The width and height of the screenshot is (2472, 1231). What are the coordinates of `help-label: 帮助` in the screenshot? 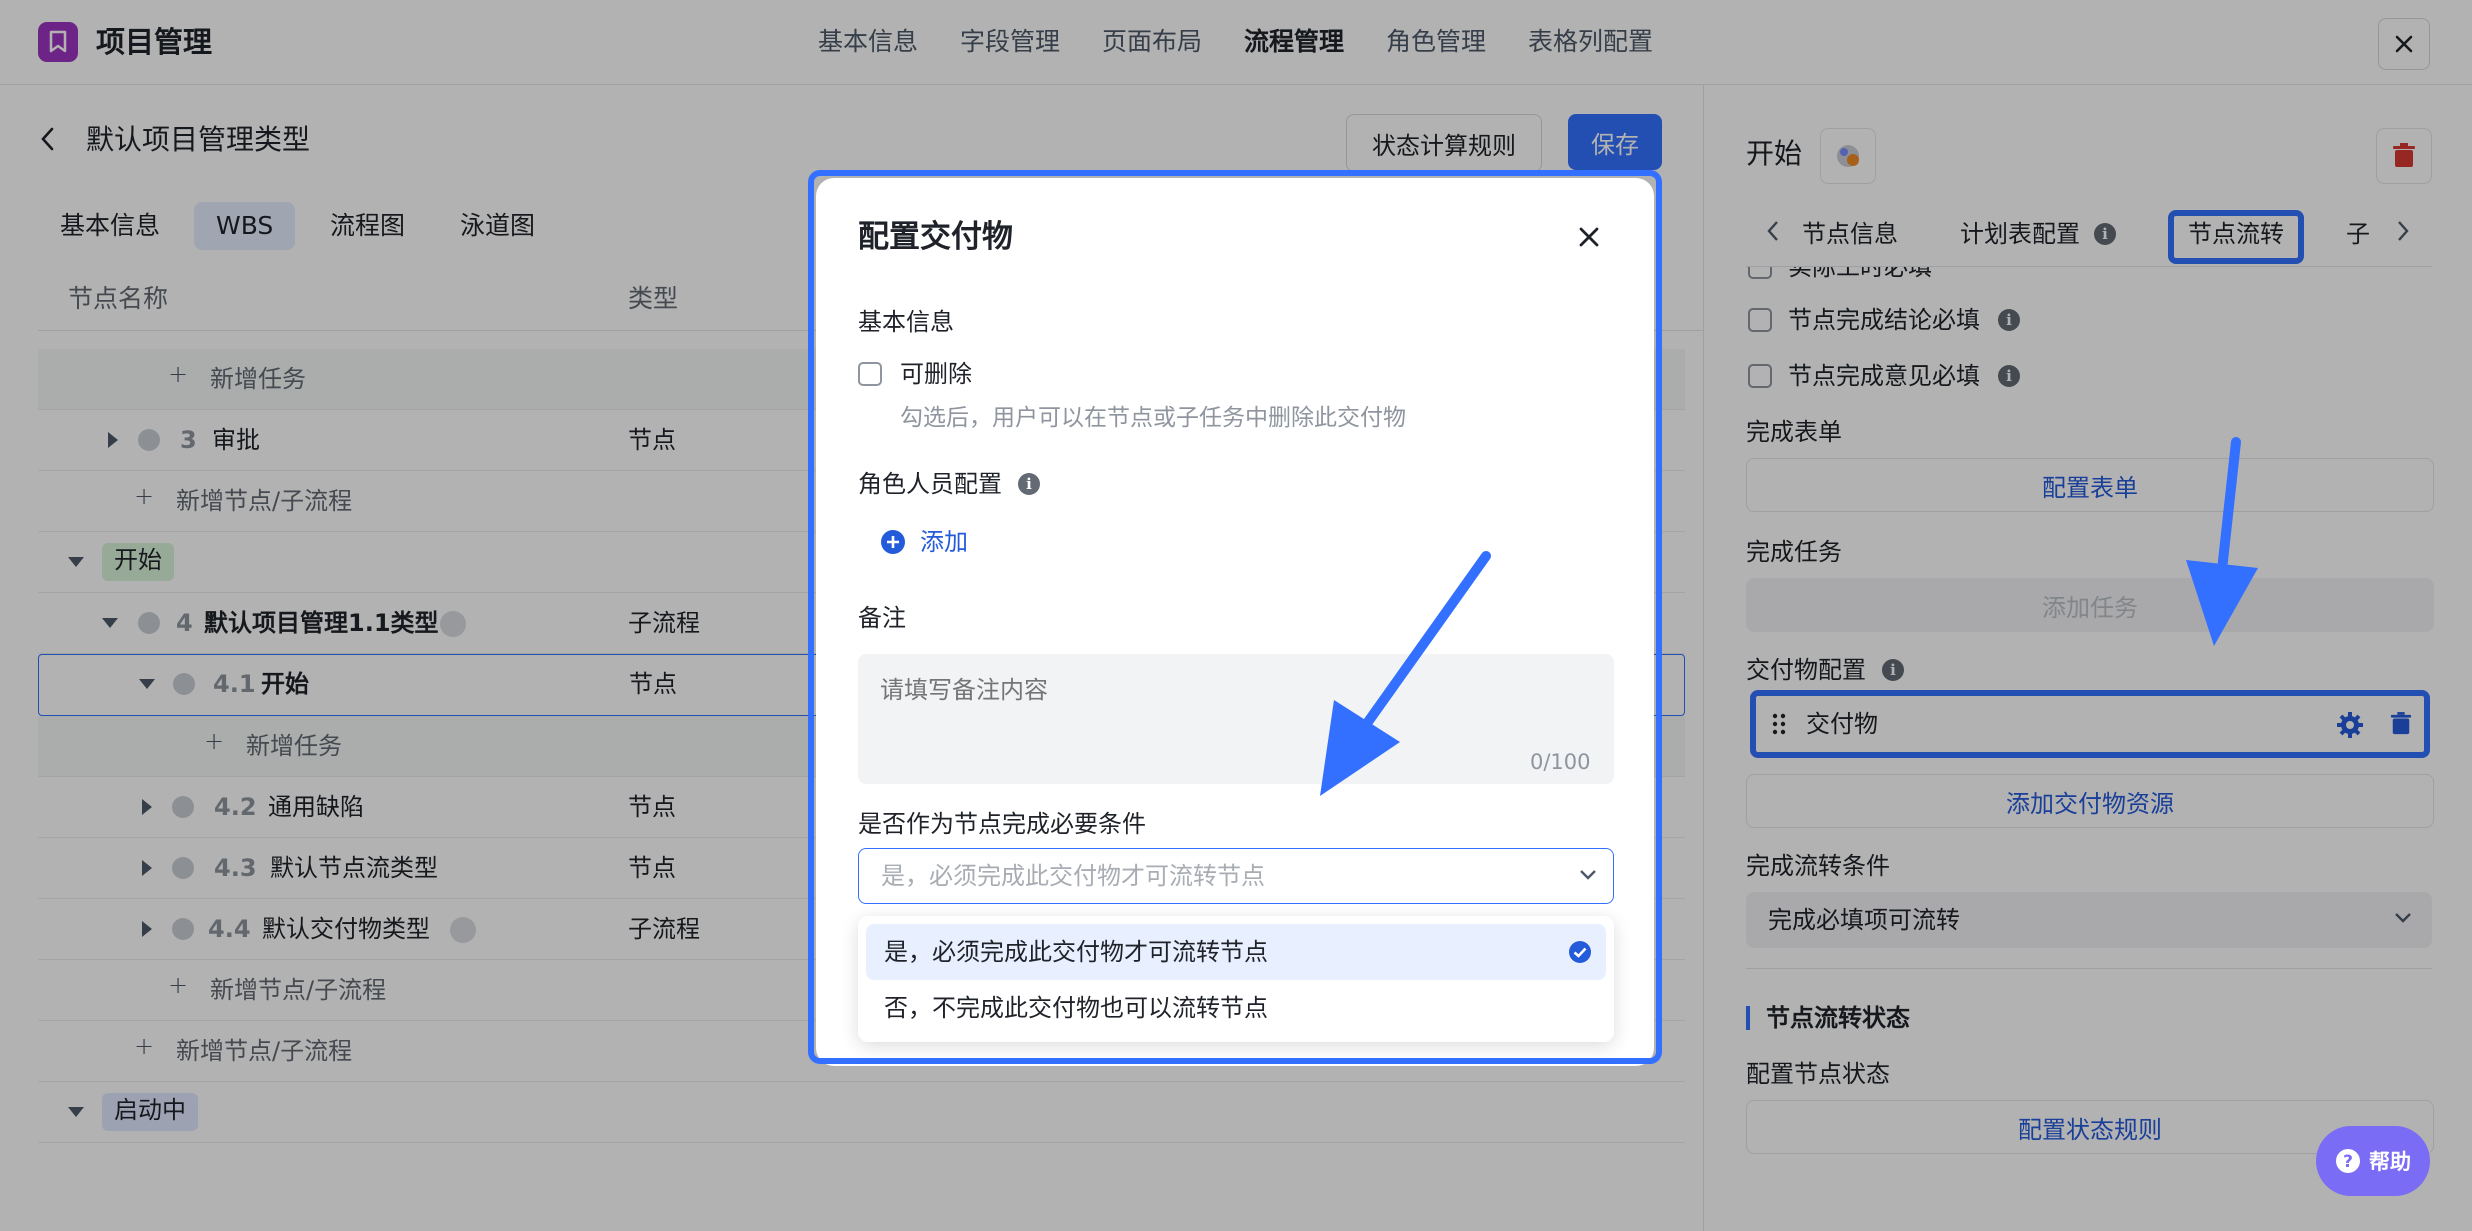 It's located at (2390, 1162).